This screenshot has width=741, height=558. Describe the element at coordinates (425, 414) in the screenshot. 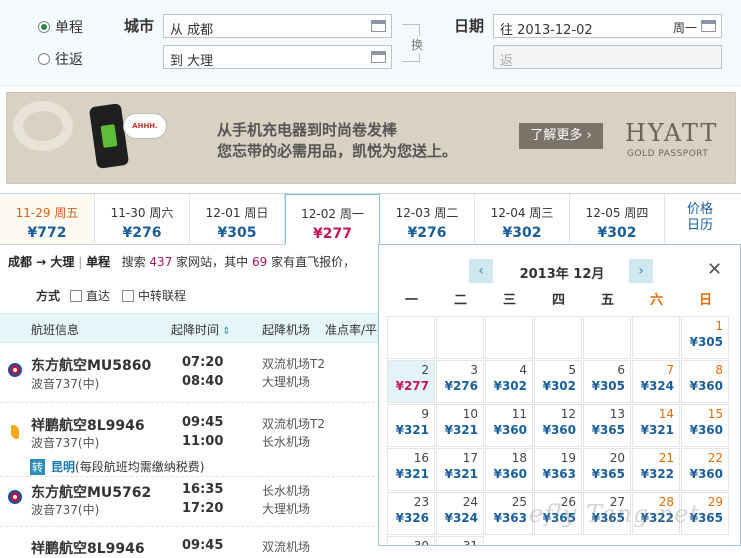

I see `day-number: 9` at that location.